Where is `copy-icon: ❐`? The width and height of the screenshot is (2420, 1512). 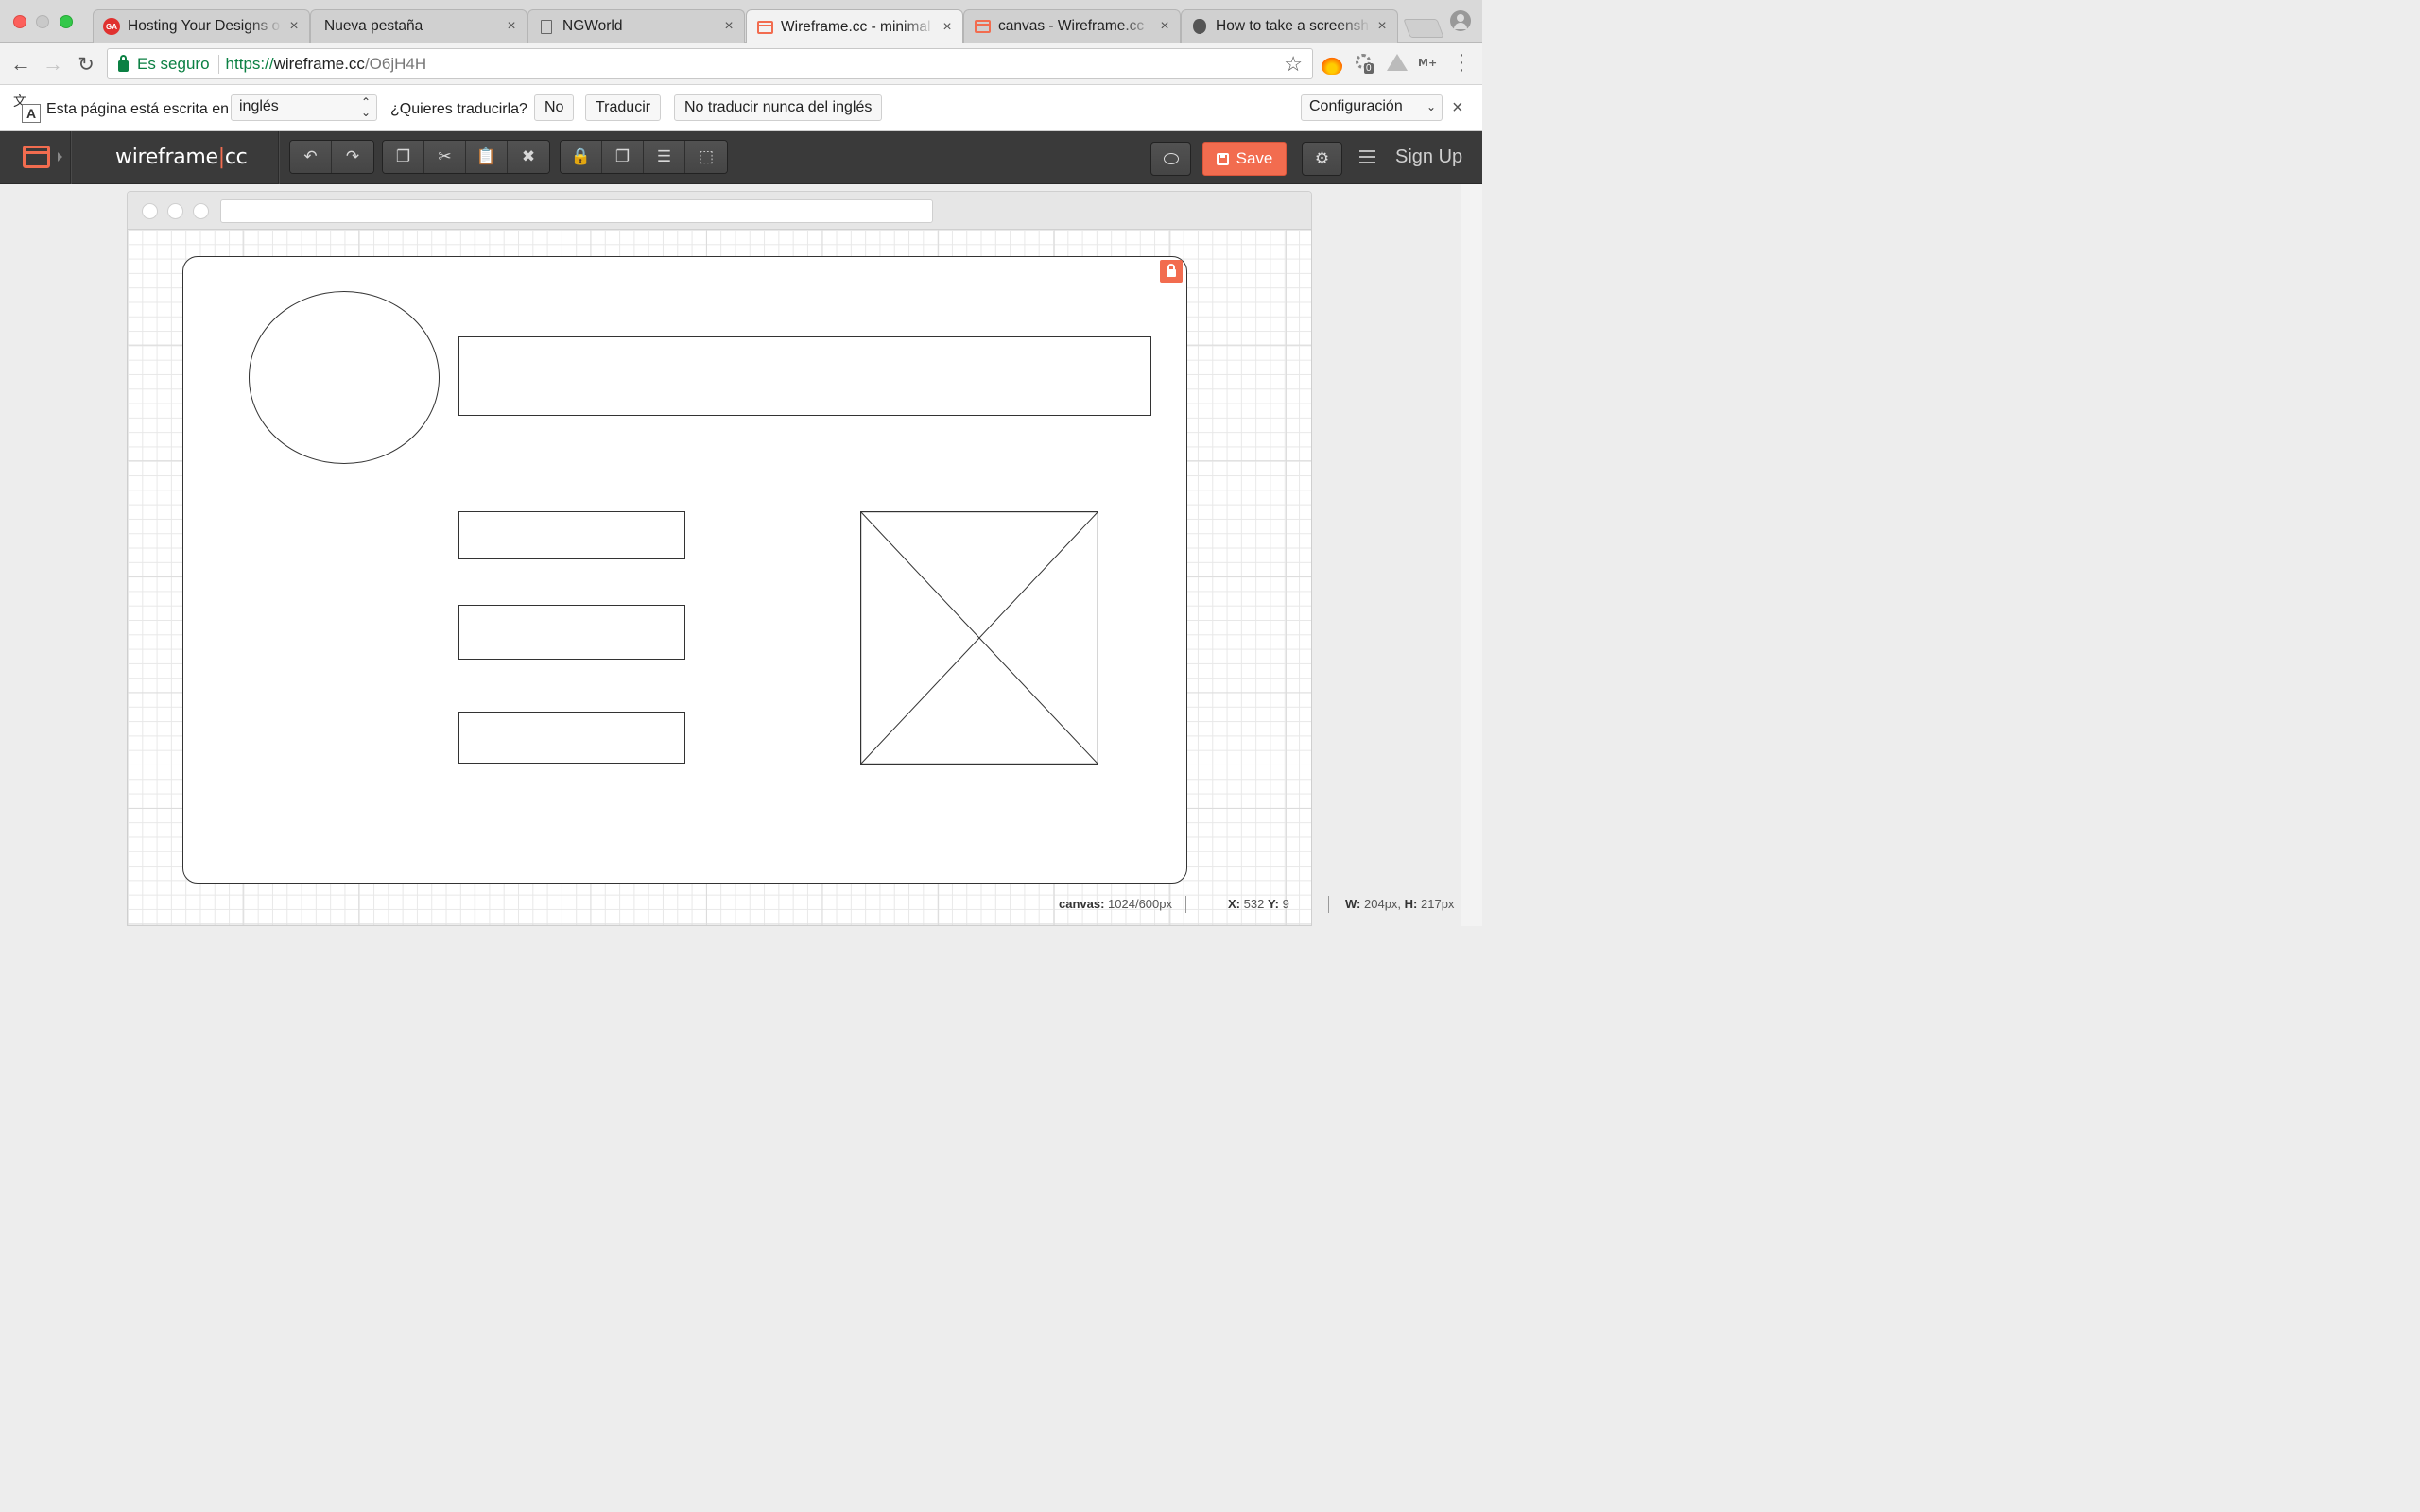
copy-icon: ❐ is located at coordinates (403, 157).